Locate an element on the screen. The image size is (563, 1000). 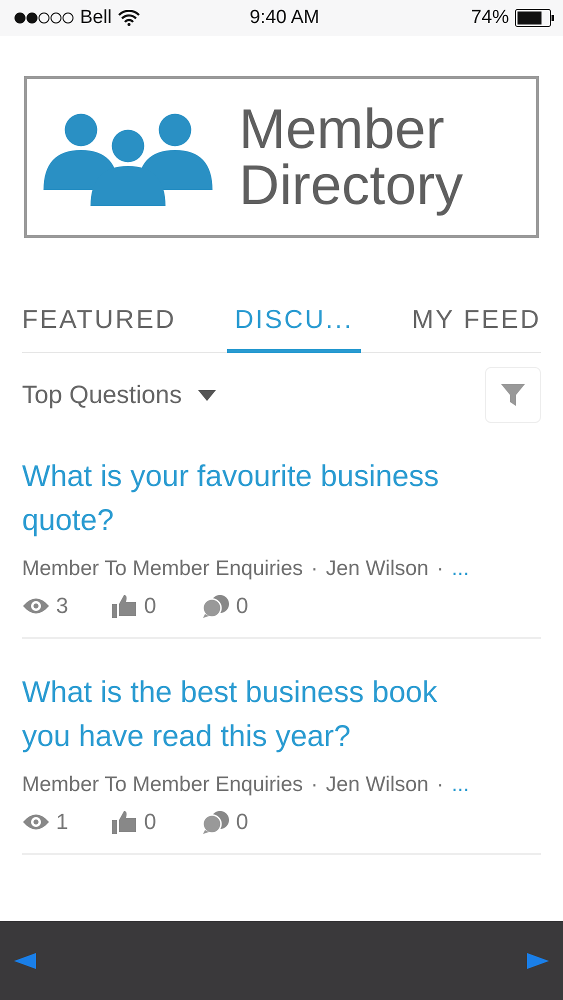
view-count: 3 is located at coordinates (62, 606).